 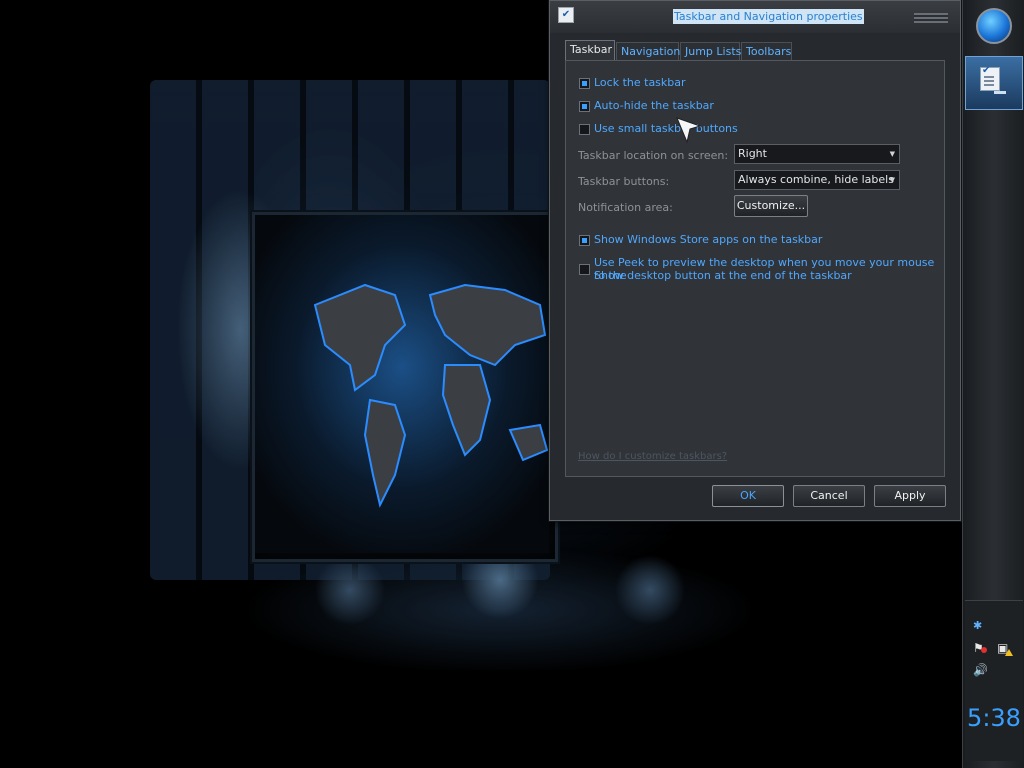 I want to click on location-select-value: Right, so click(x=752, y=153).